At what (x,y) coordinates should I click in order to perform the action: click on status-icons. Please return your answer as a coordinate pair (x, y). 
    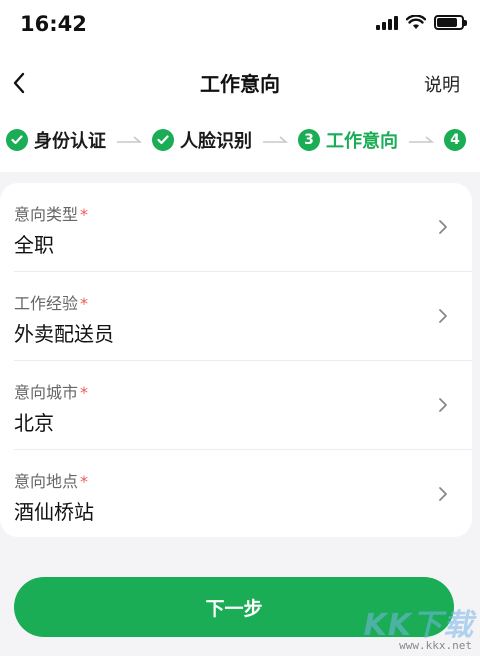
    Looking at the image, I should click on (421, 22).